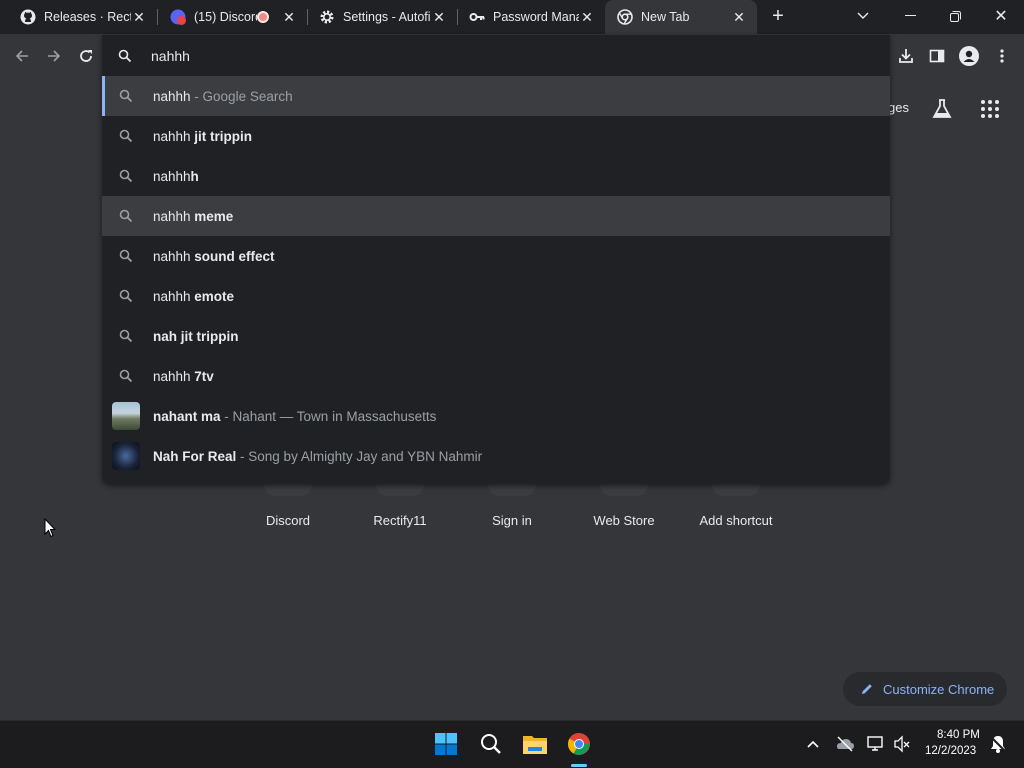 The height and width of the screenshot is (768, 1024). I want to click on suggestion-completion: meme, so click(214, 216).